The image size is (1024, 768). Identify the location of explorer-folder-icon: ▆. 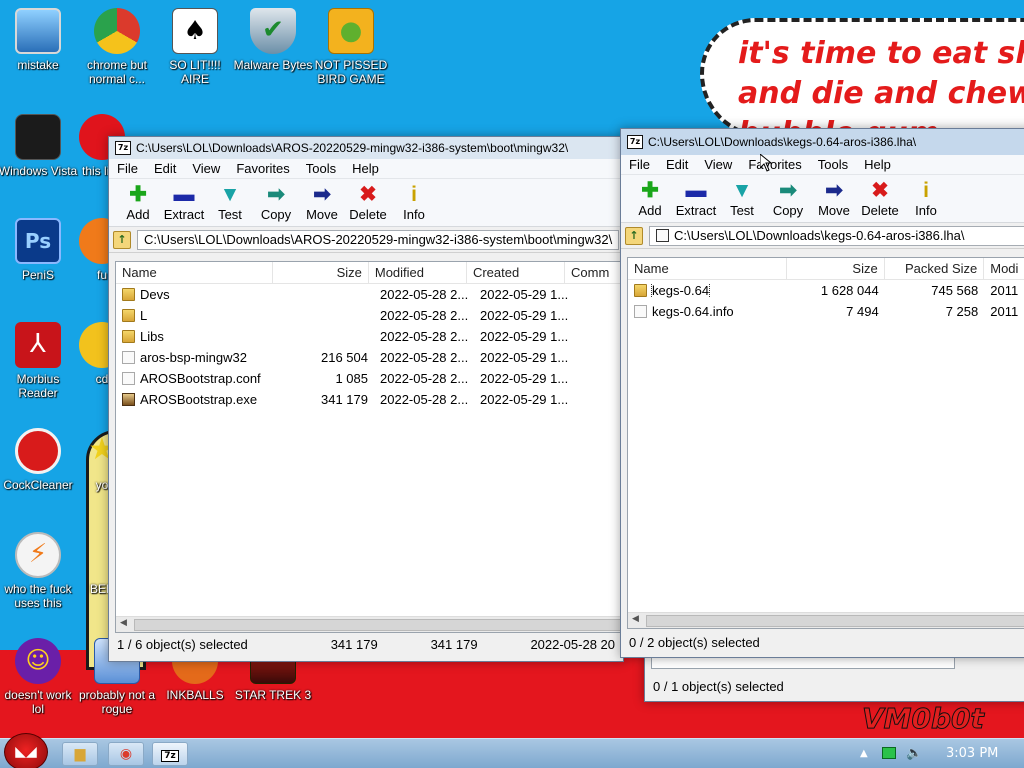
(80, 754).